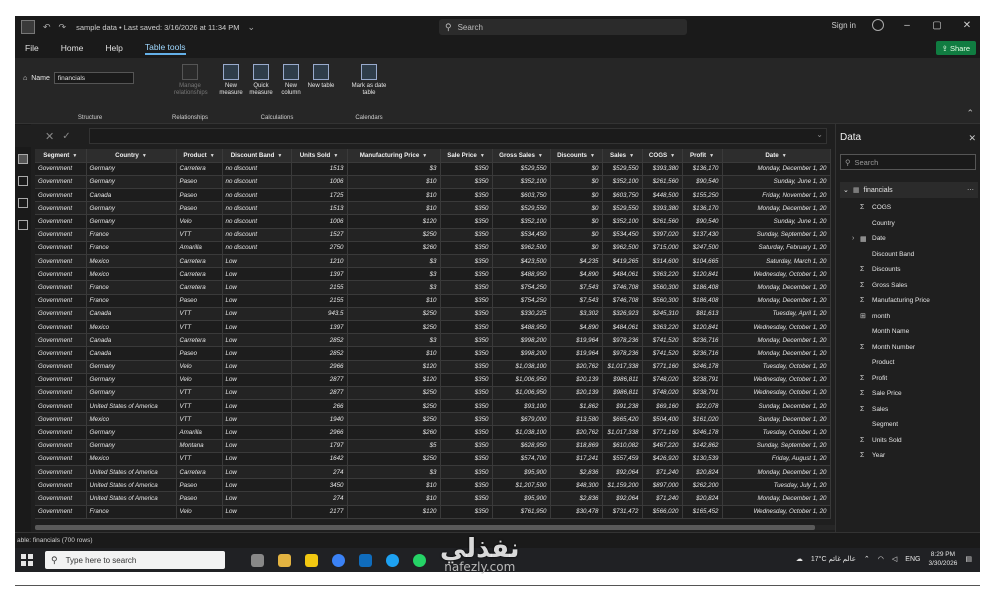 The width and height of the screenshot is (995, 595). Describe the element at coordinates (319, 261) in the screenshot. I see `table-cell: 1210` at that location.